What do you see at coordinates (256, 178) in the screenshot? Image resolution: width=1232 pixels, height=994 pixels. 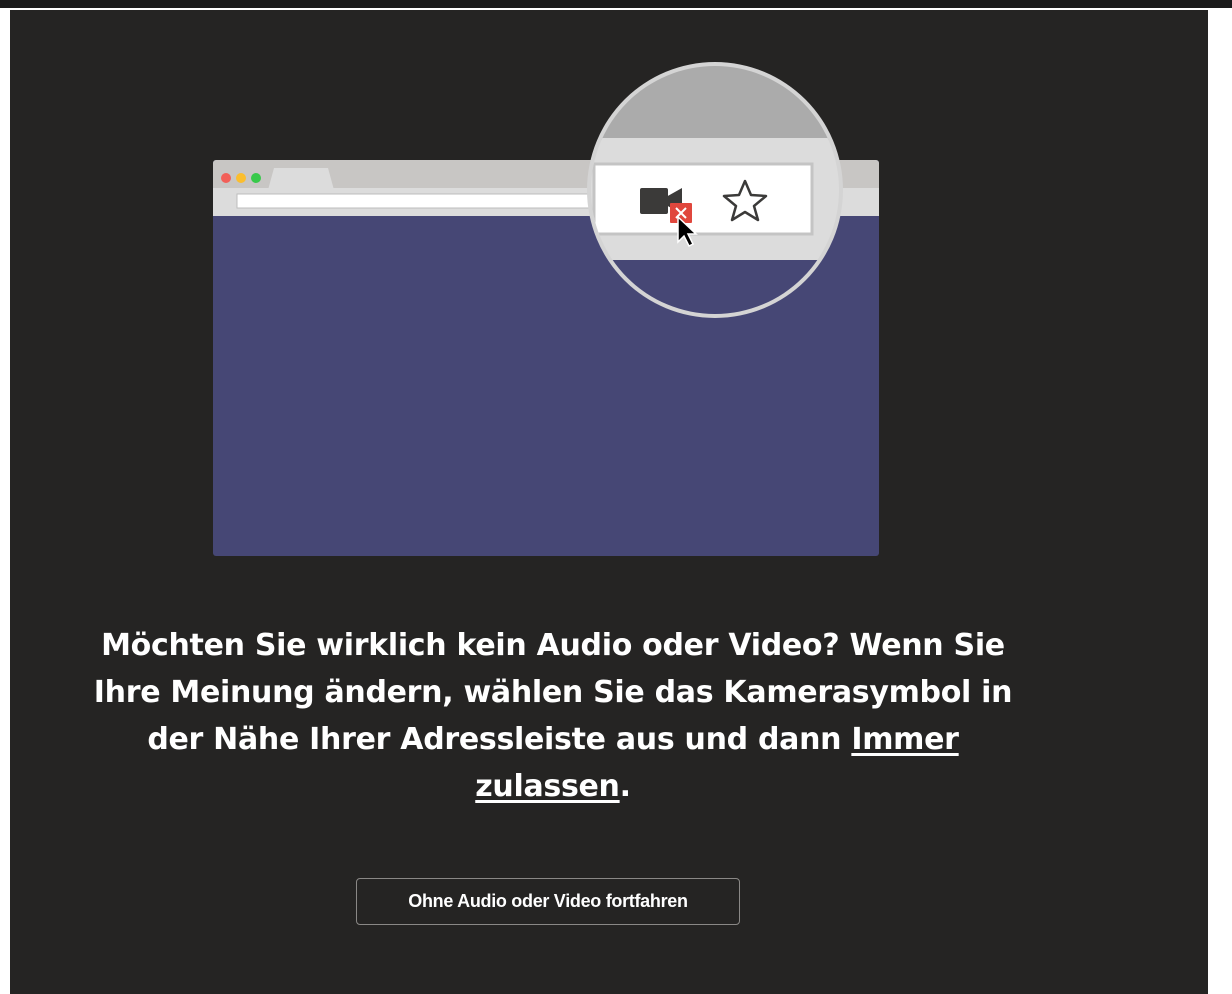 I see `window-maximize-dot` at bounding box center [256, 178].